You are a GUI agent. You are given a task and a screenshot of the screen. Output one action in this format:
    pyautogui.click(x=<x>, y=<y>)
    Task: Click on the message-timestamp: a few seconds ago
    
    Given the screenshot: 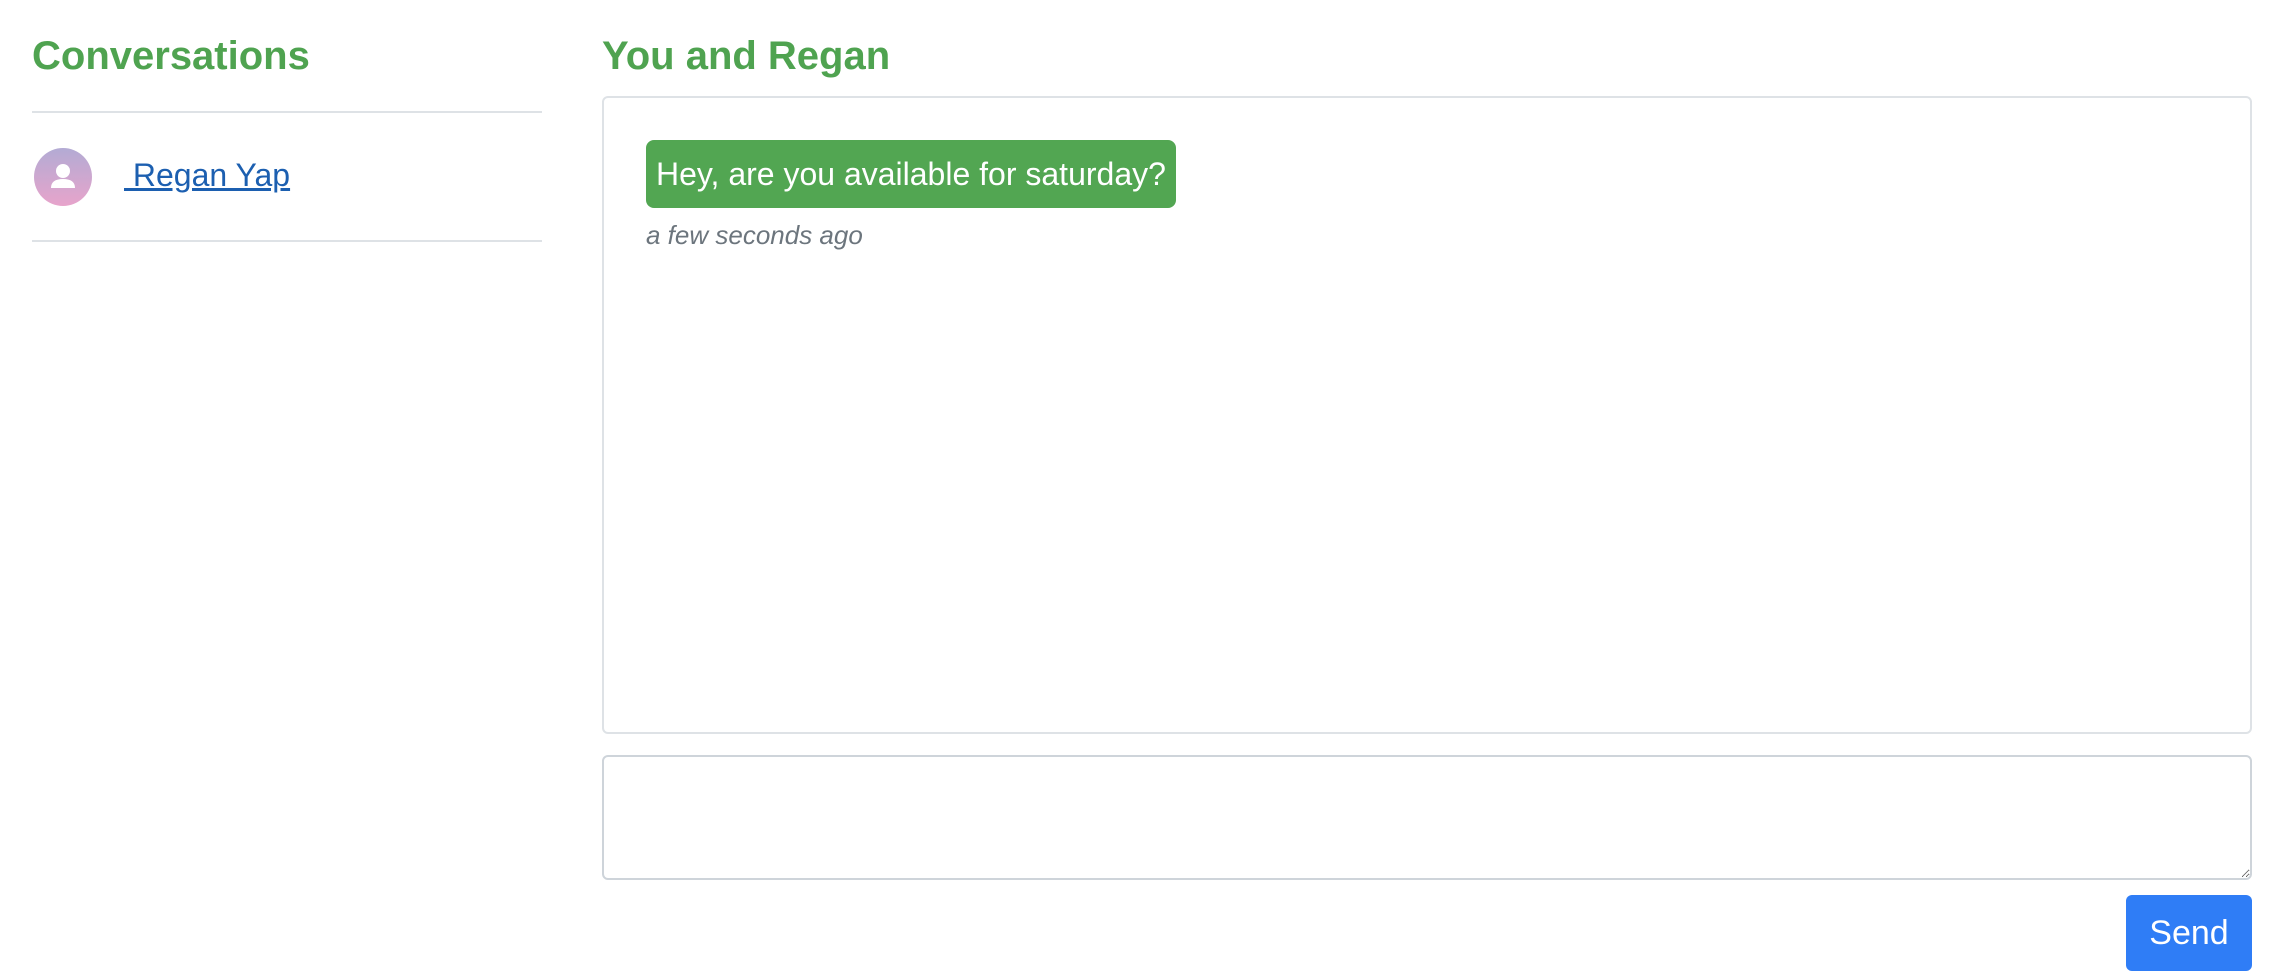 What is the action you would take?
    pyautogui.click(x=754, y=235)
    